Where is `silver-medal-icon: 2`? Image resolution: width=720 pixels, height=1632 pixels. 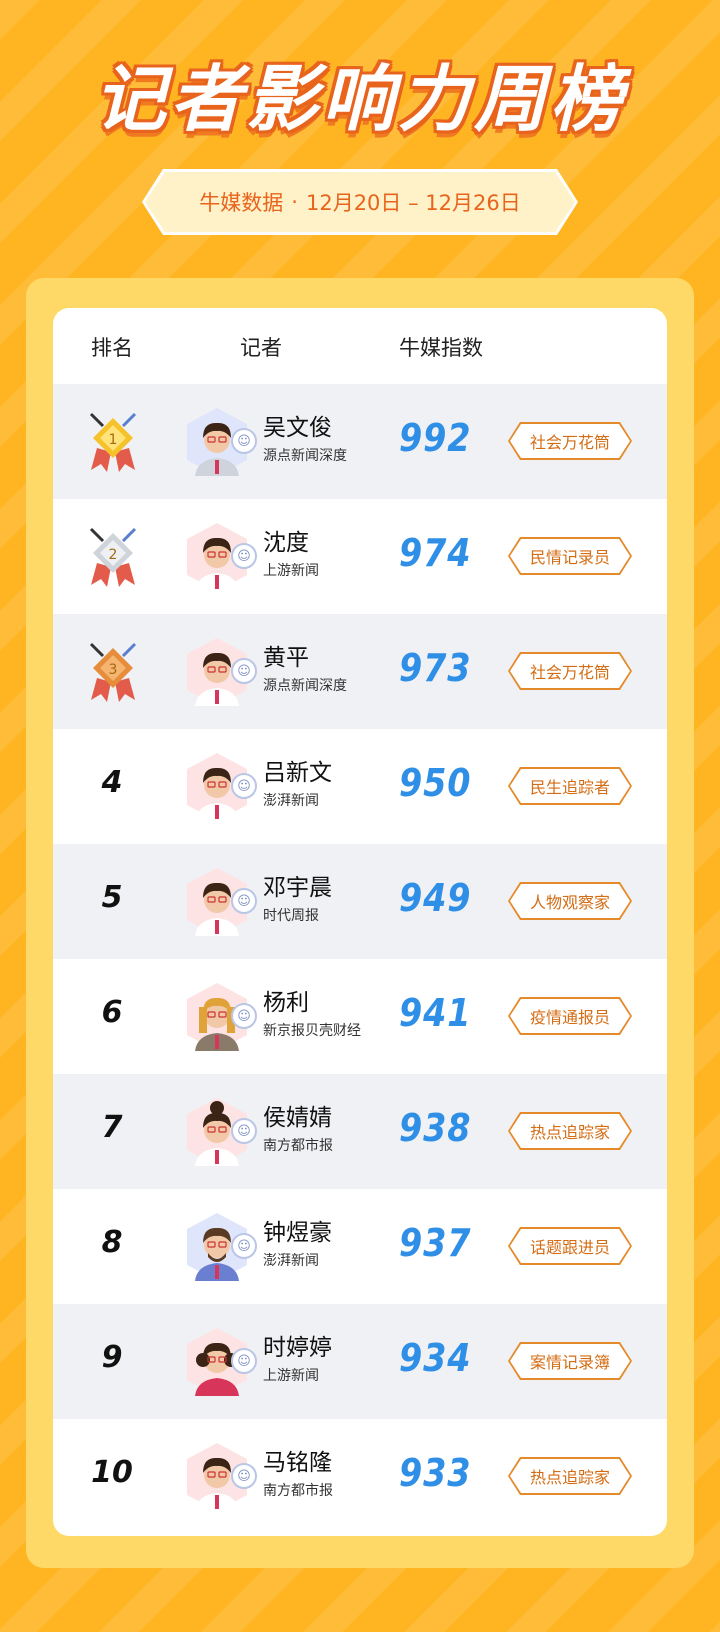
silver-medal-icon: 2 is located at coordinates (113, 557).